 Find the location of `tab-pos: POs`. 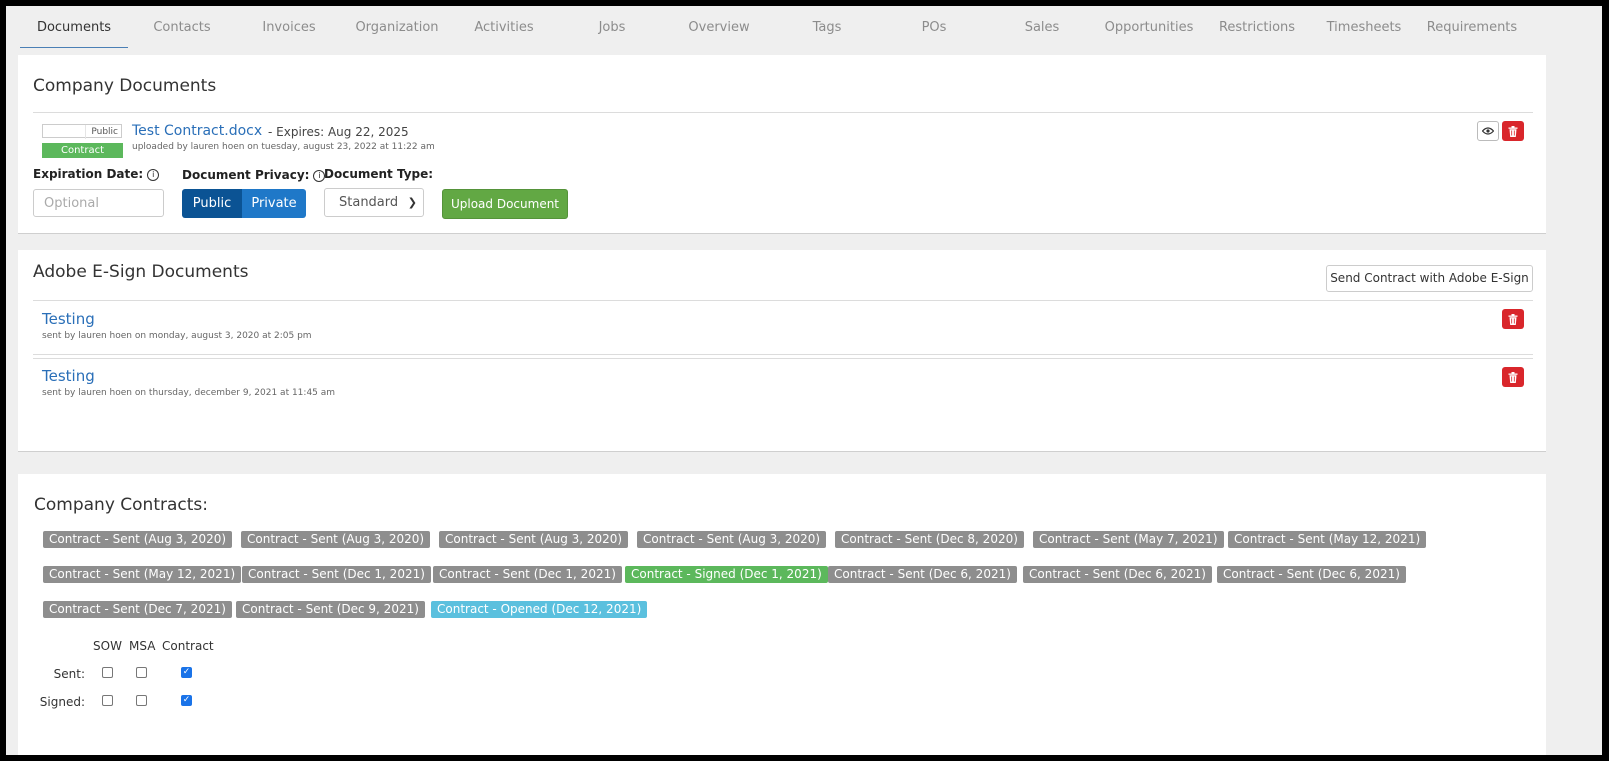

tab-pos: POs is located at coordinates (934, 26).